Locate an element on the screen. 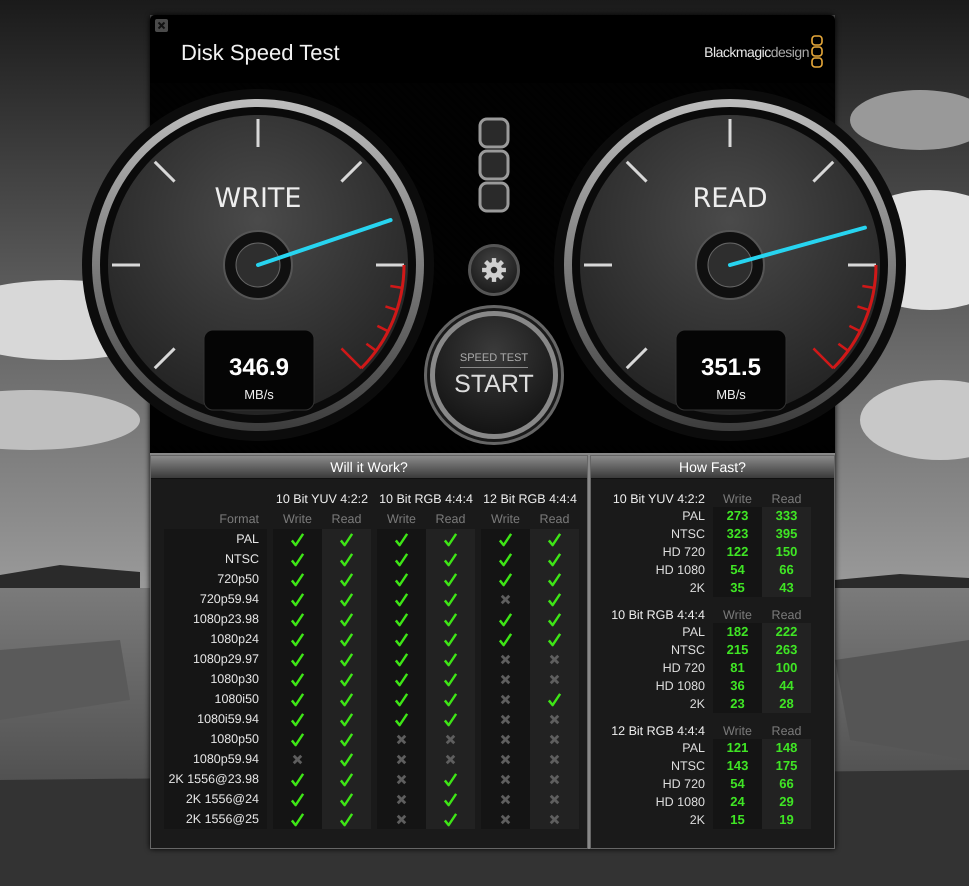 The image size is (969, 886). brand-name: Blackmagic is located at coordinates (737, 52).